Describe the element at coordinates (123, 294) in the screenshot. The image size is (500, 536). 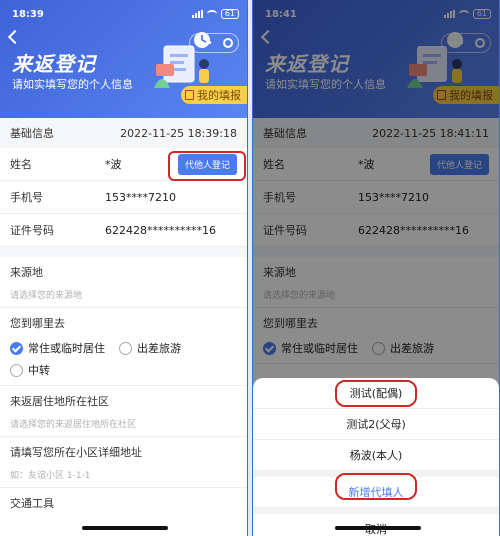
I see `origin-placeholder: 请选择您的来源地` at that location.